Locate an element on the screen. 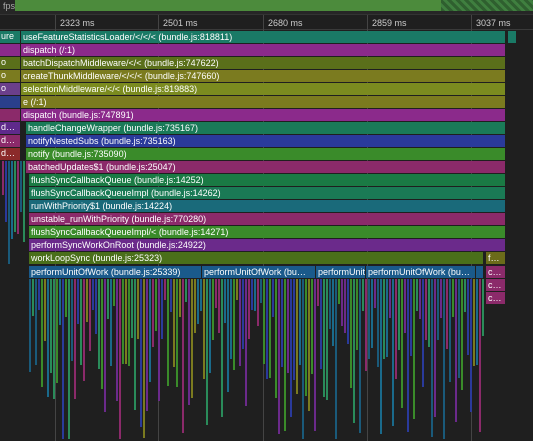 The image size is (533, 441). flame-frame: handleChangeWrapper (bundle.js:735167) is located at coordinates (266, 128).